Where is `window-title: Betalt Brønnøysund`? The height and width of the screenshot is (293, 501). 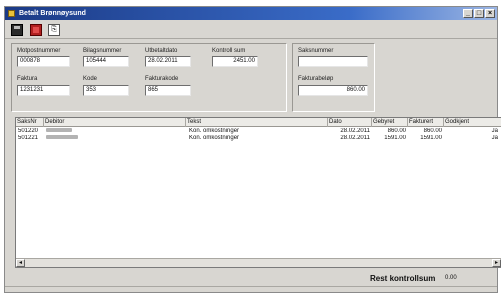
window-title: Betalt Brønnøysund is located at coordinates (52, 13).